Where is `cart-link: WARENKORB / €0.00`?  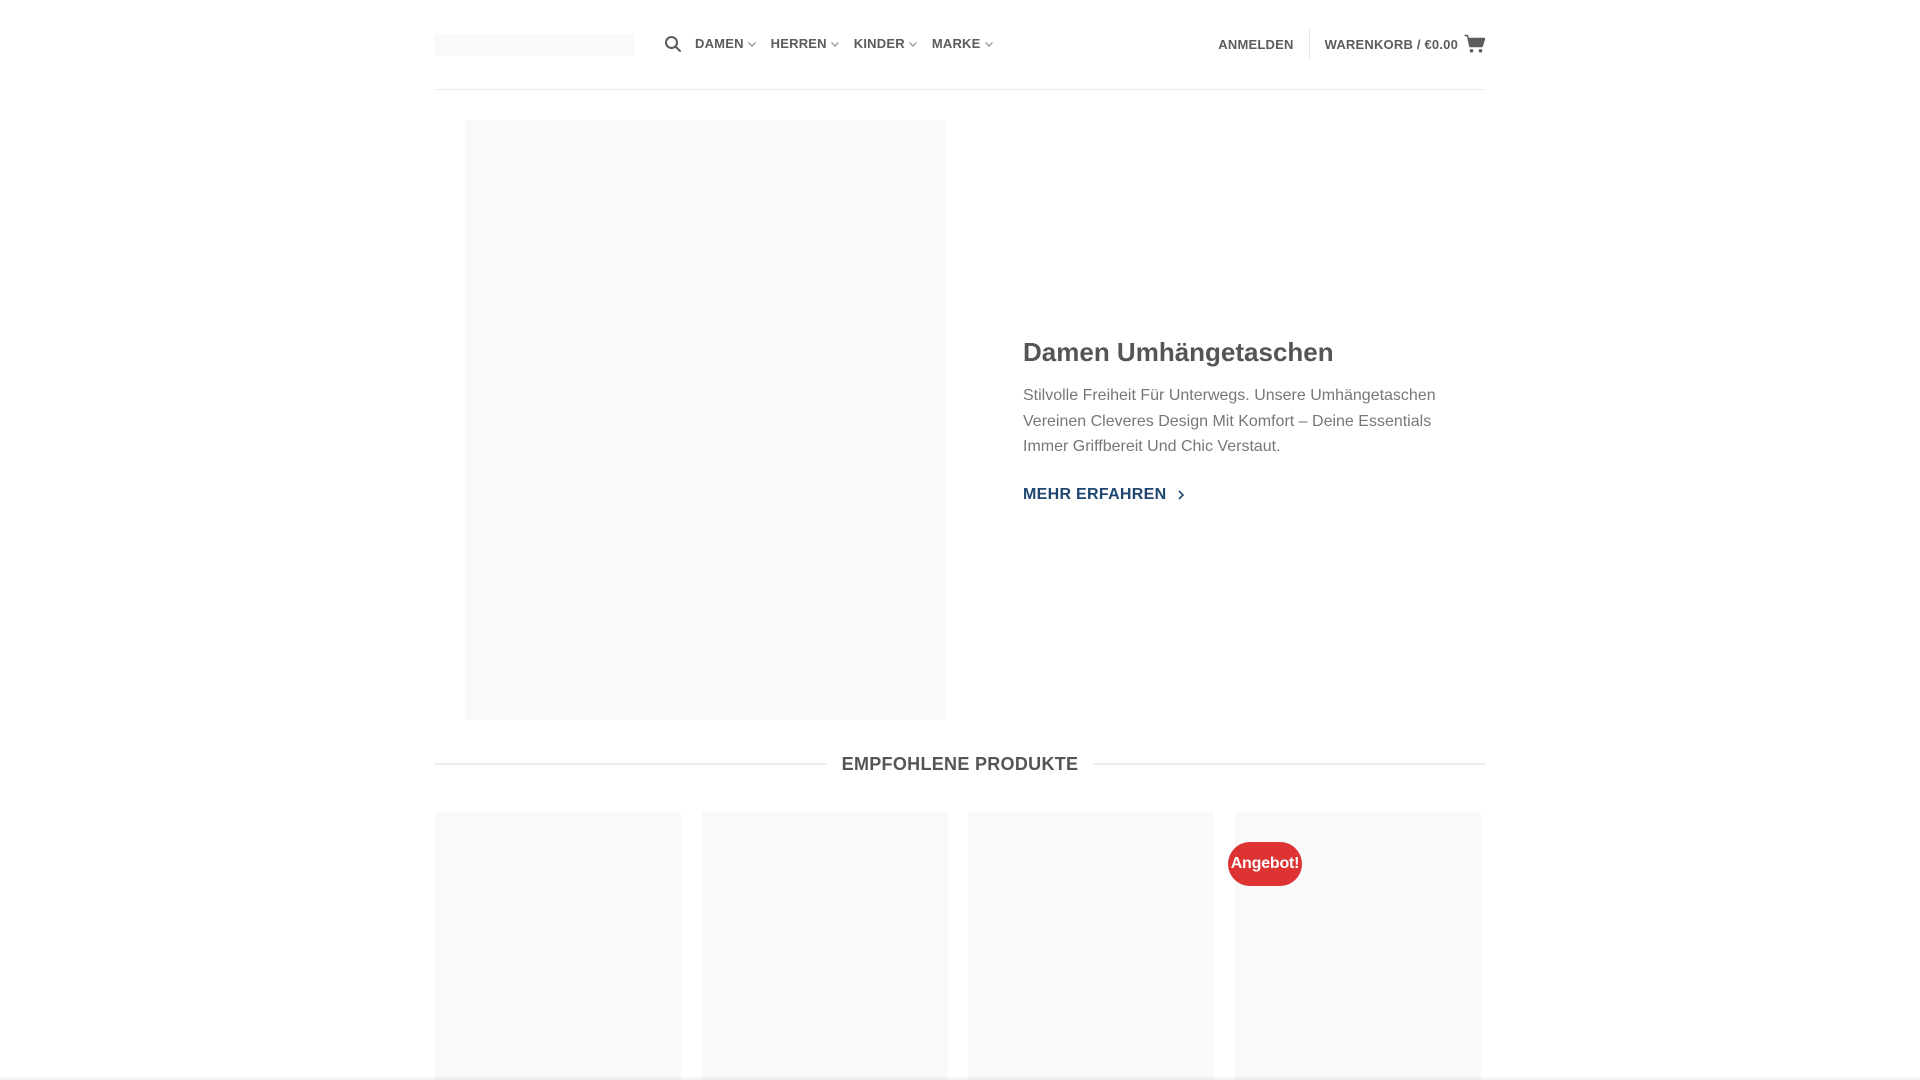
cart-link: WARENKORB / €0.00 is located at coordinates (1397, 44).